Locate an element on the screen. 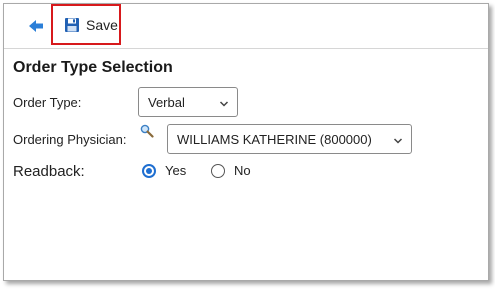 The image size is (495, 290). floppy-disk-icon is located at coordinates (72, 25).